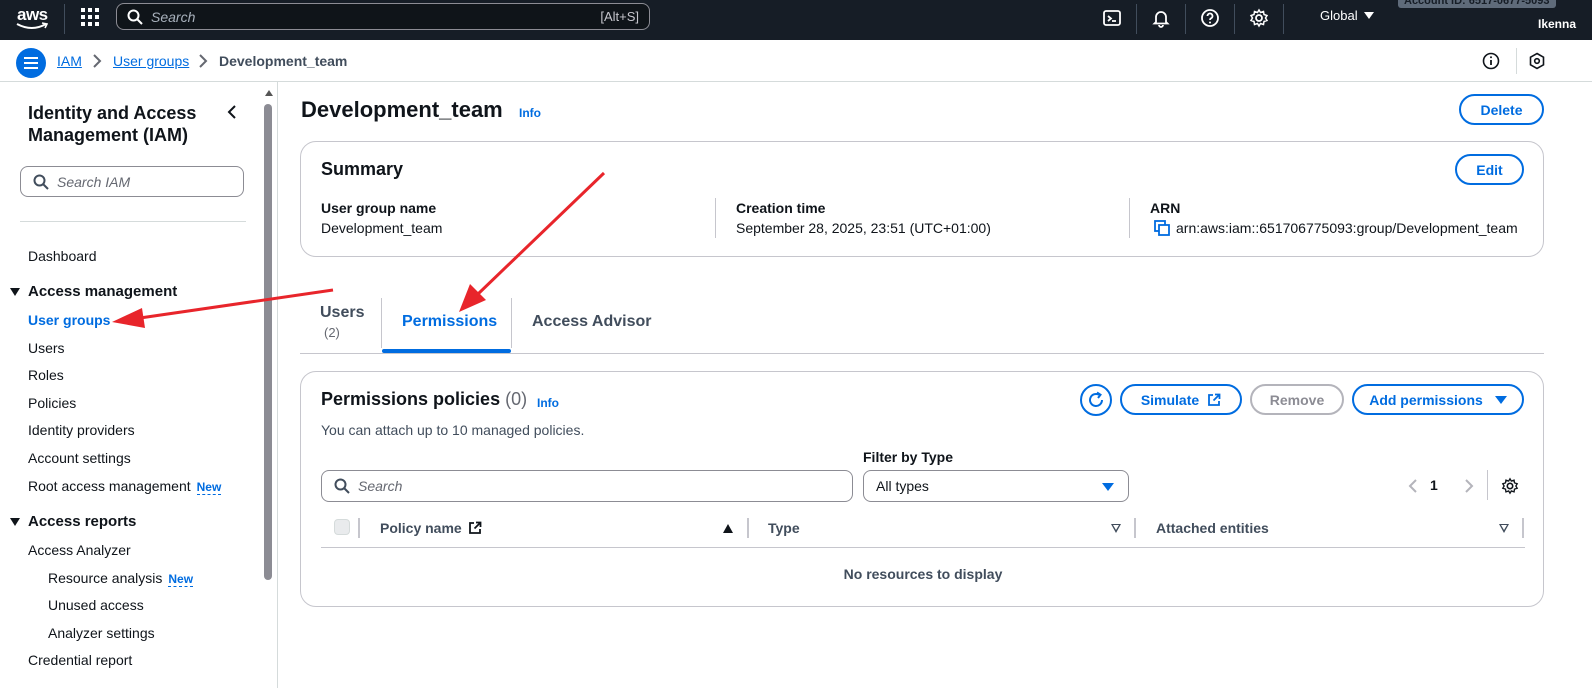 This screenshot has width=1592, height=688. I want to click on delete-button: Delete, so click(1501, 109).